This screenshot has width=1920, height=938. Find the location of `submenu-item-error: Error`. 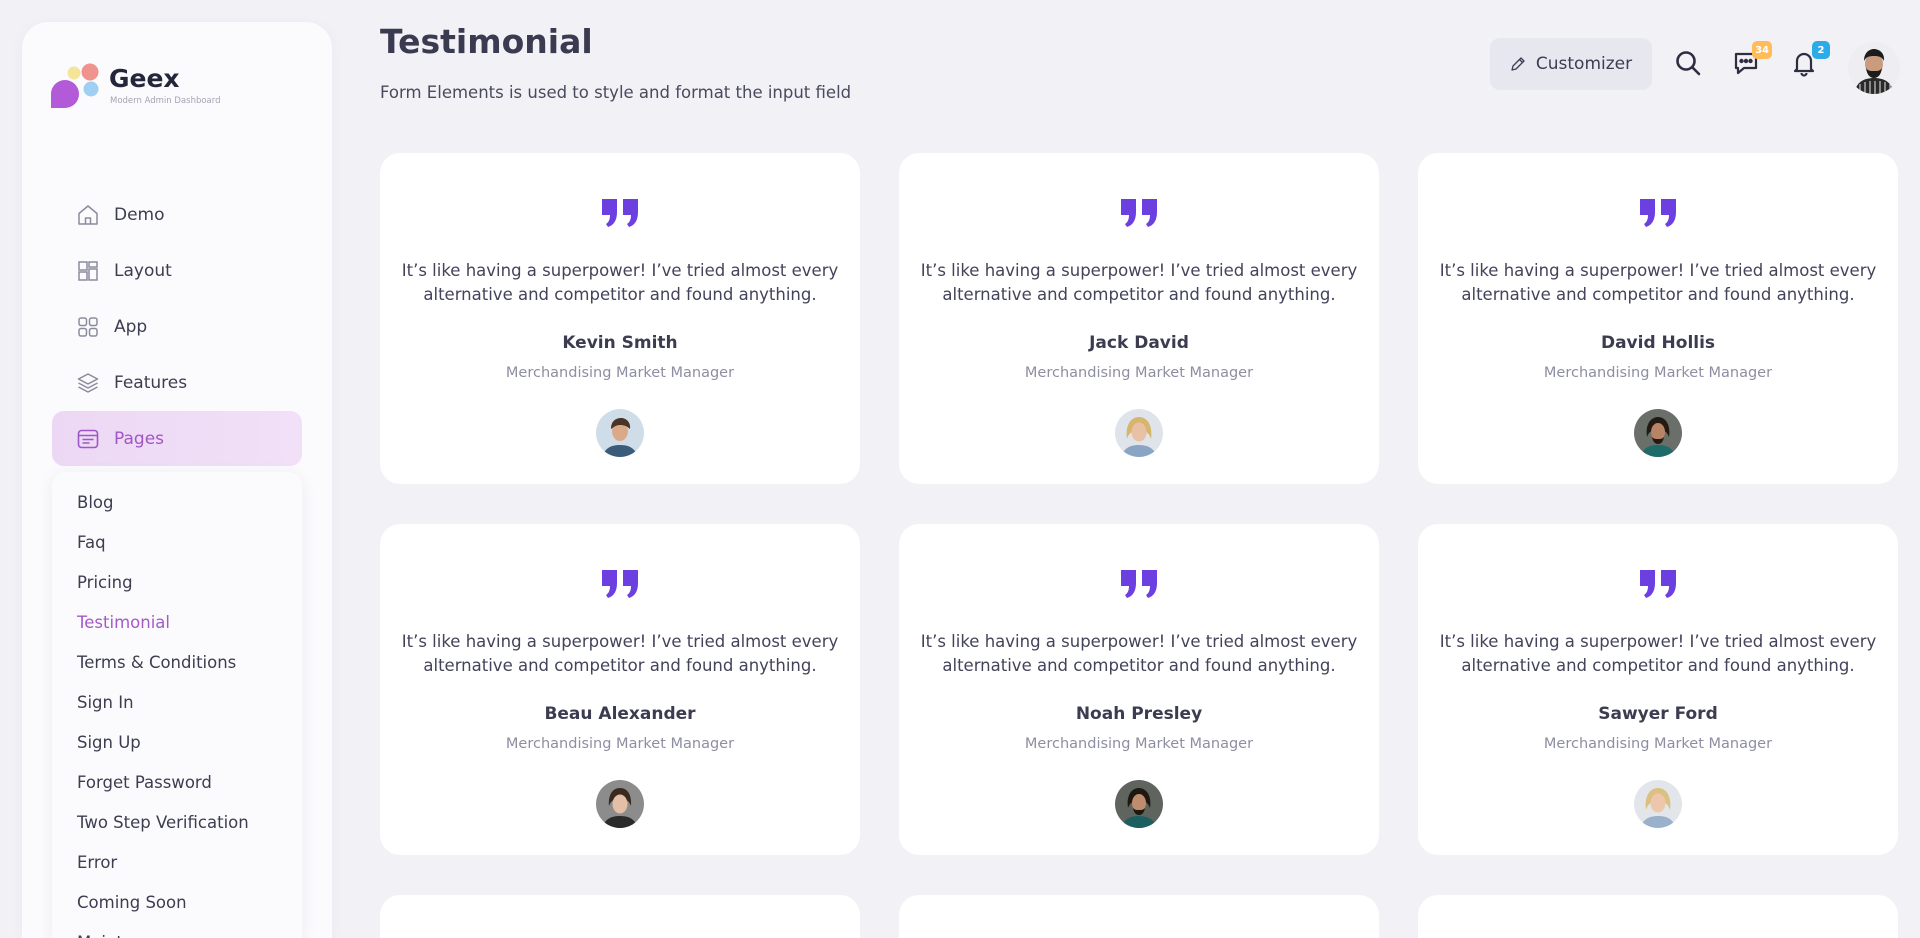

submenu-item-error: Error is located at coordinates (177, 863).